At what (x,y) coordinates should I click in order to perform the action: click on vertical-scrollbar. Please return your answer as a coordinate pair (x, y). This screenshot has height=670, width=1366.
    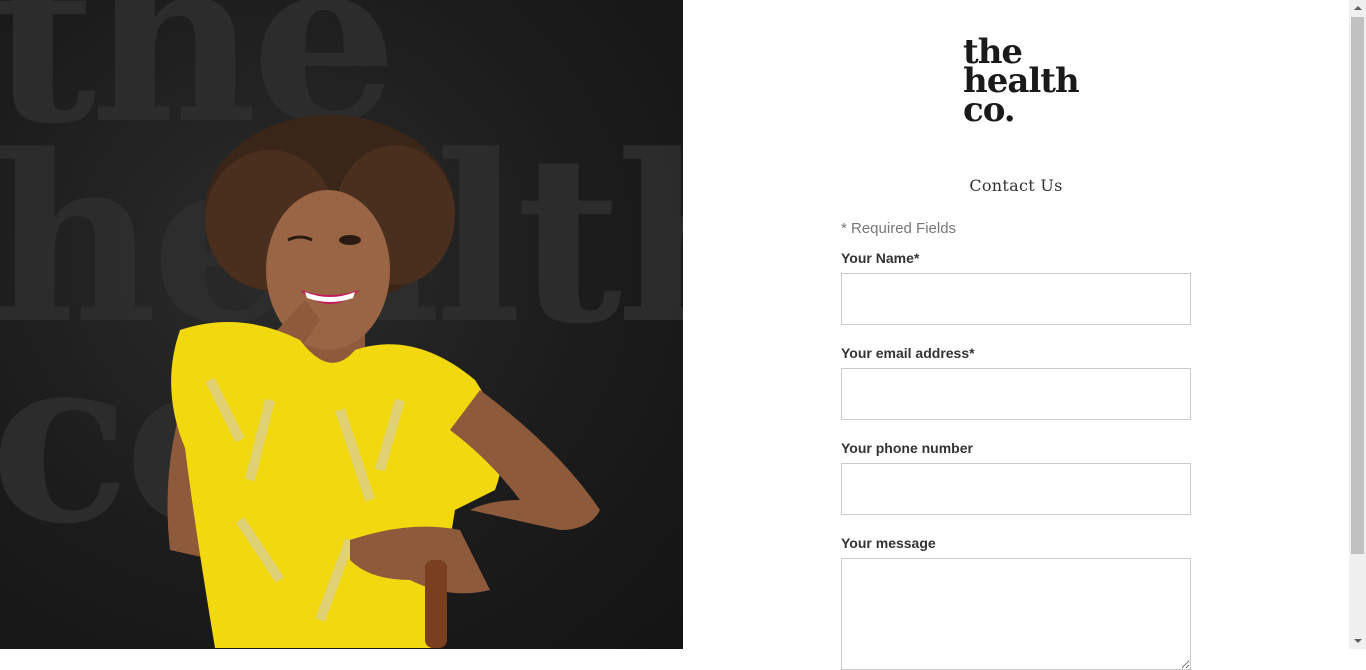
    Looking at the image, I should click on (1357, 324).